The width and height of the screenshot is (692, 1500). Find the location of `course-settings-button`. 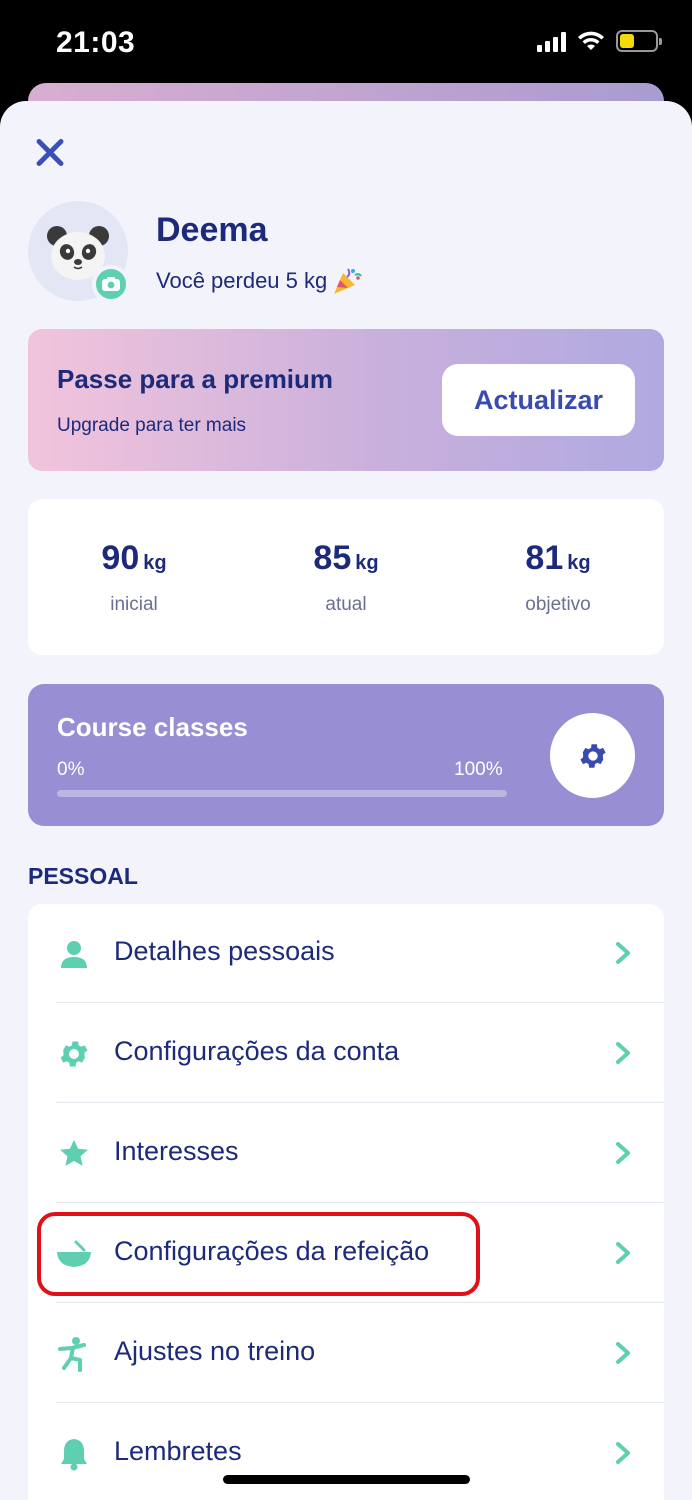

course-settings-button is located at coordinates (592, 755).